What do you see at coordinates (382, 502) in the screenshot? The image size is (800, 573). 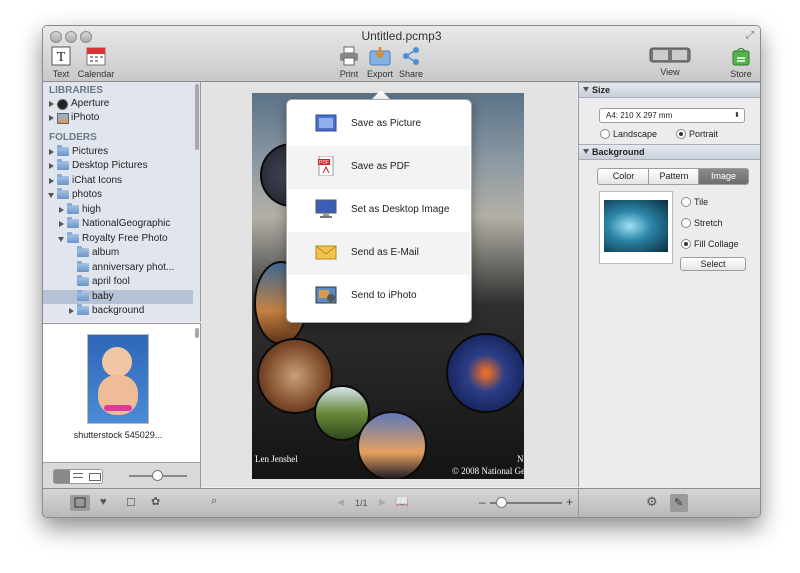 I see `next-page-icon: ▶` at bounding box center [382, 502].